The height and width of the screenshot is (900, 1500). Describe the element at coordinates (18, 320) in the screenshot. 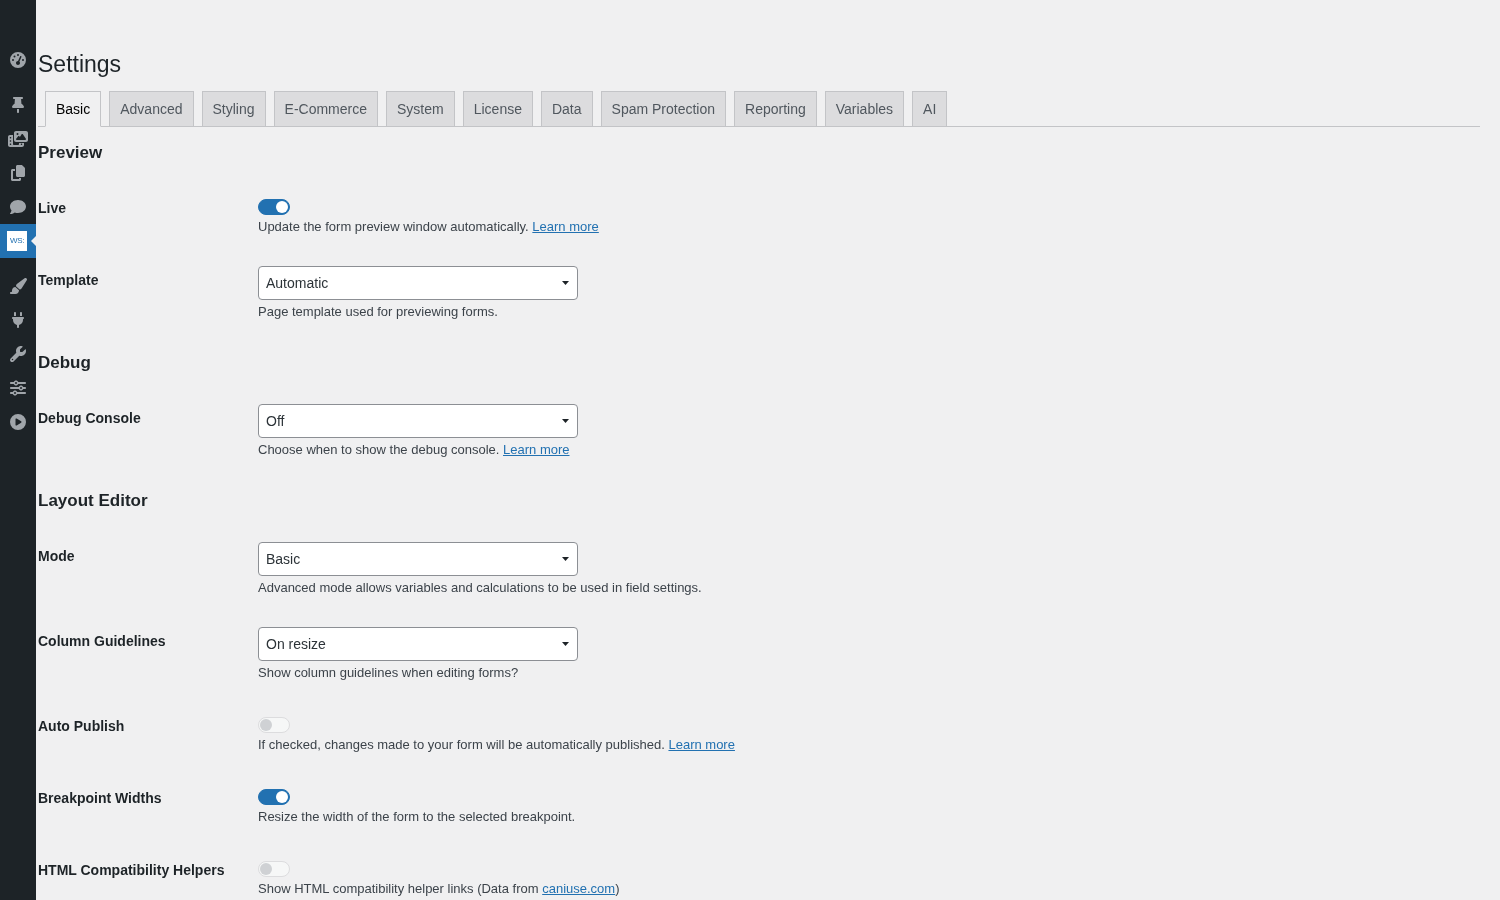

I see `plug-icon` at that location.